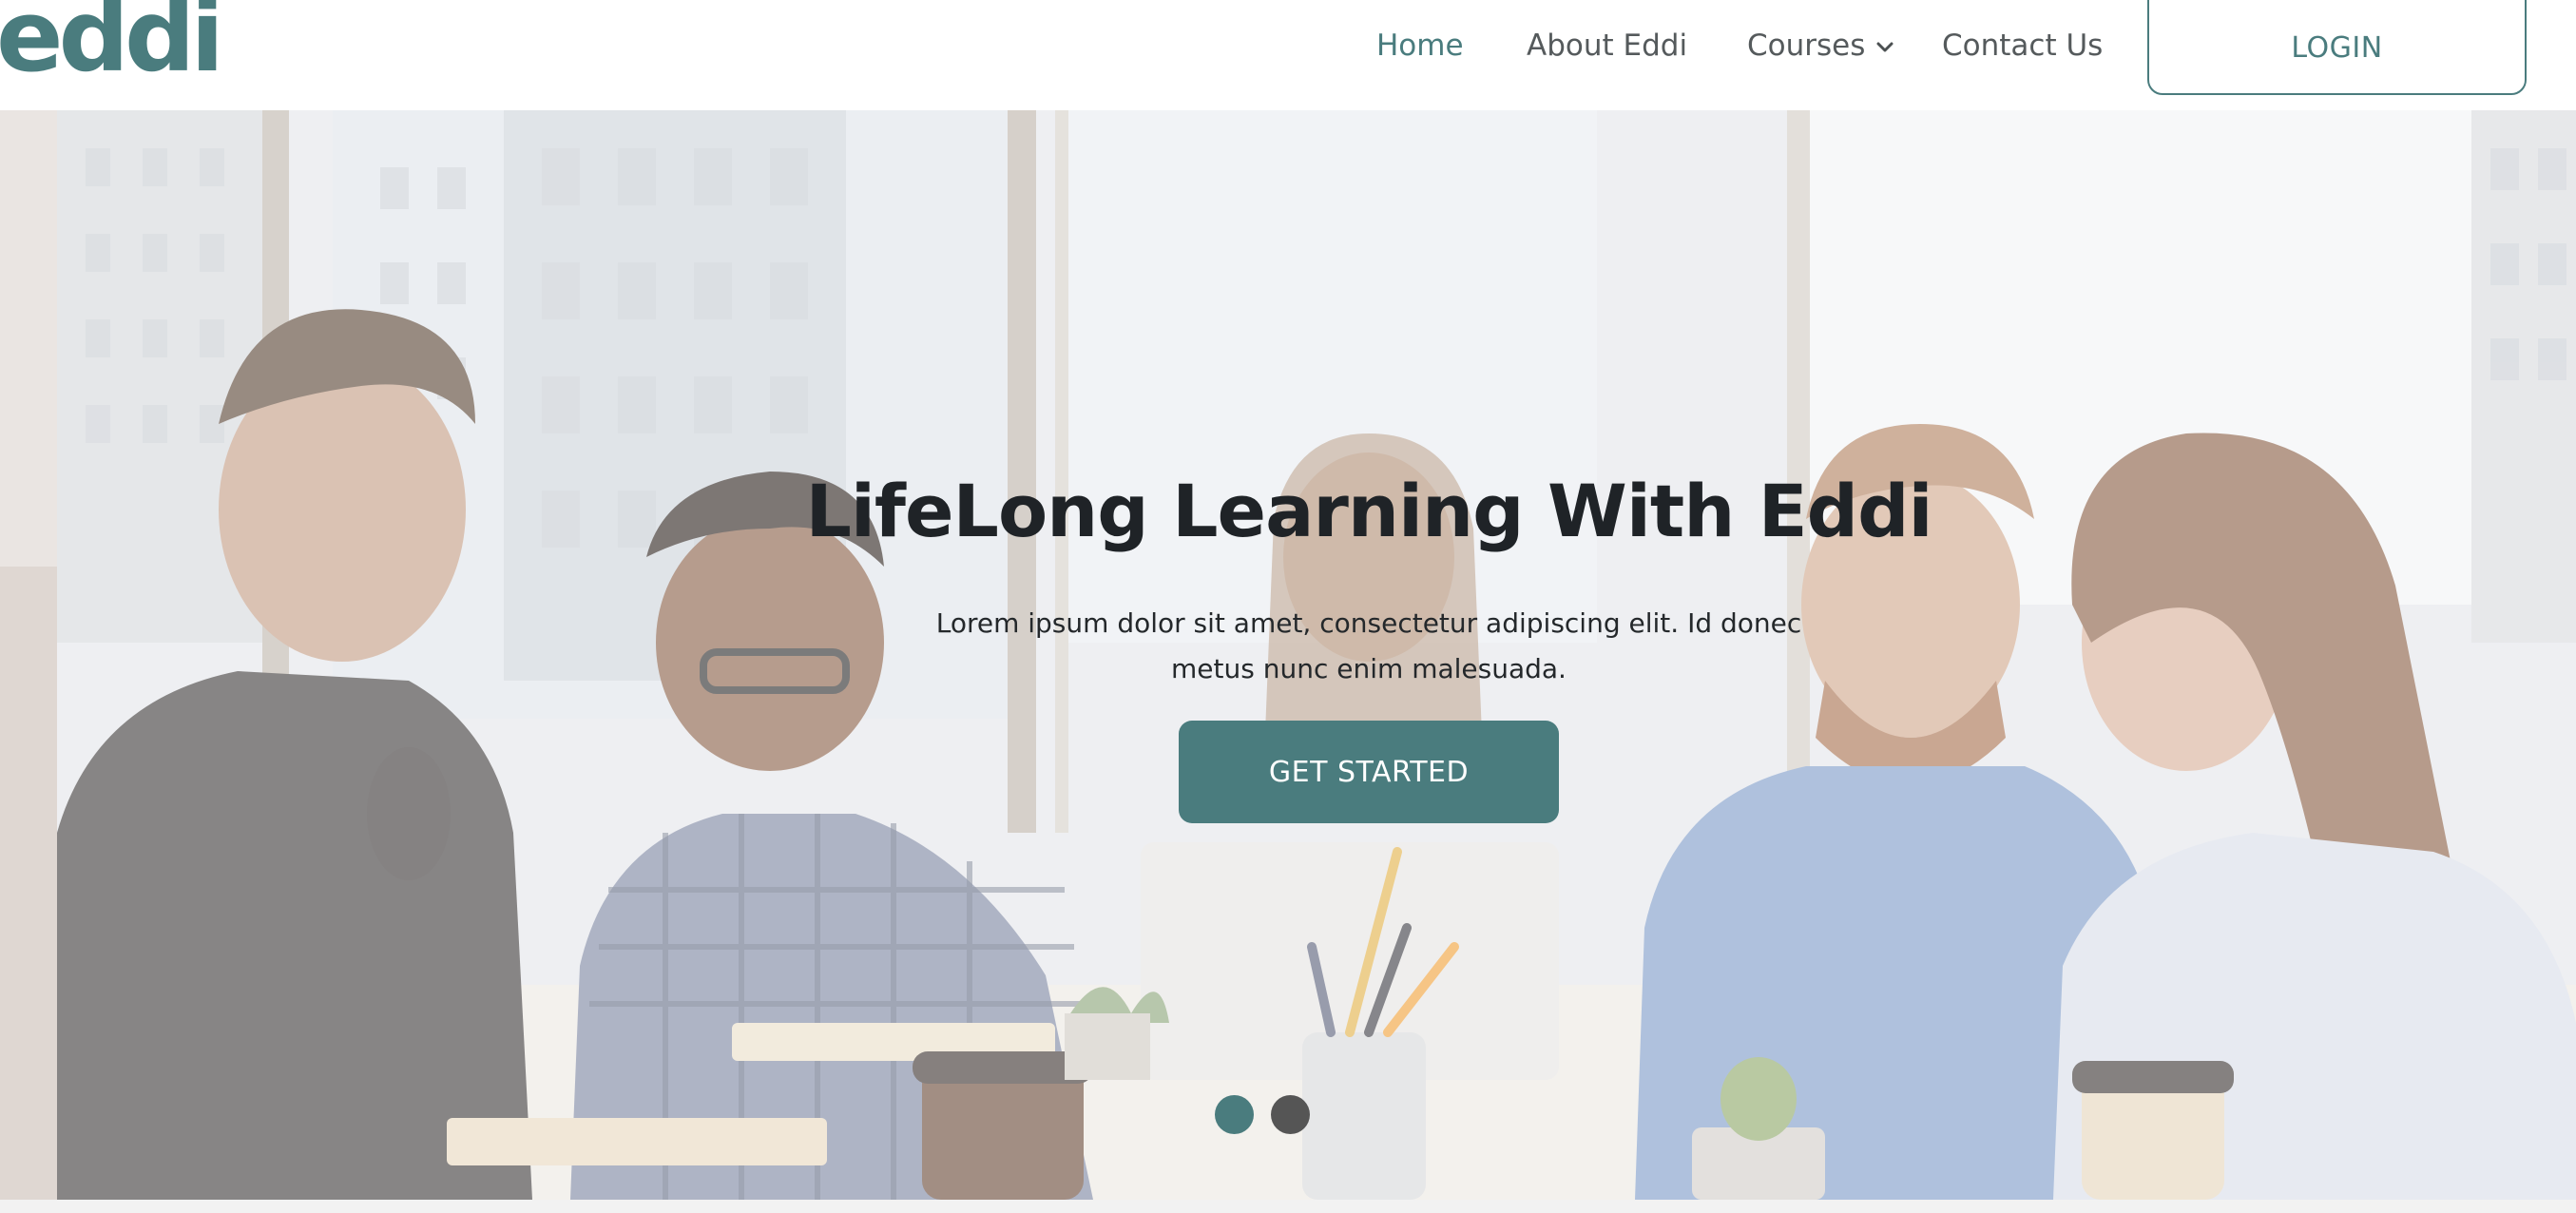 The height and width of the screenshot is (1213, 2576). I want to click on get-started-button: GET STARTED, so click(1369, 772).